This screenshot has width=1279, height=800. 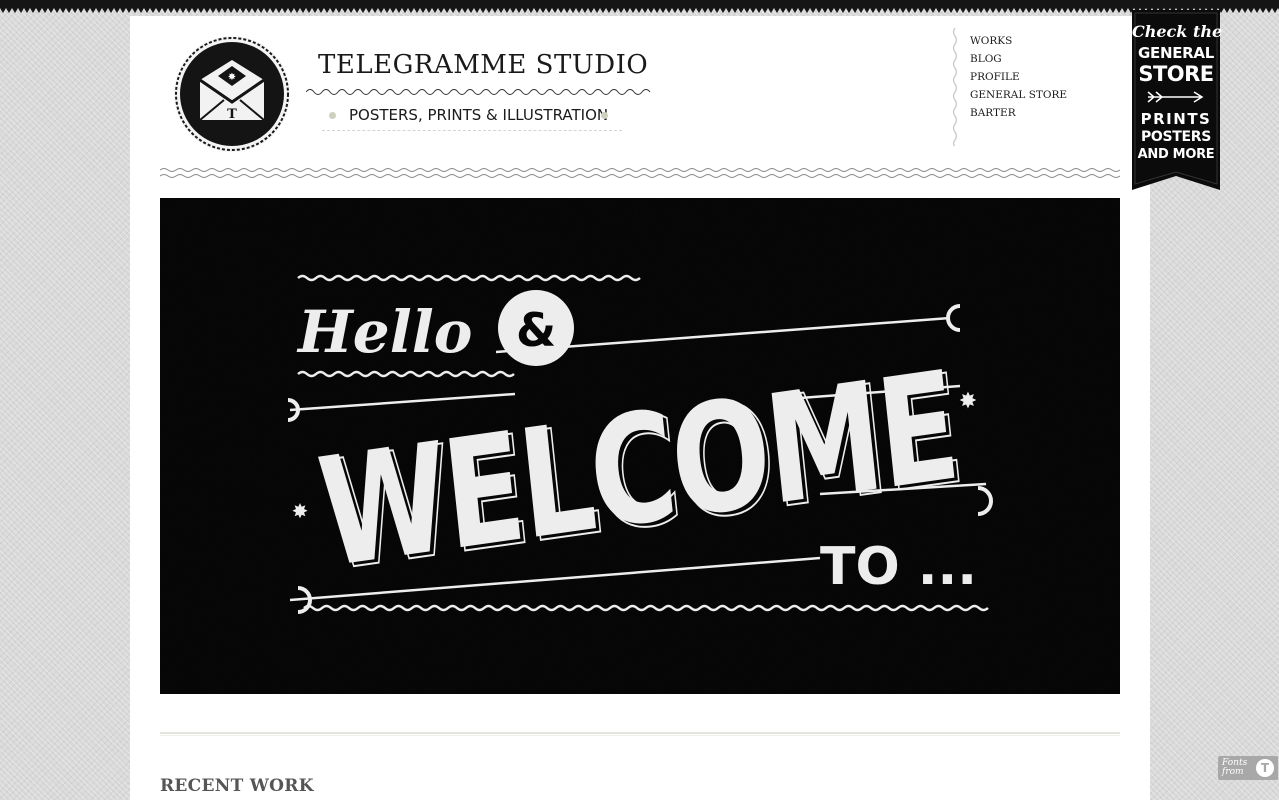 What do you see at coordinates (1018, 77) in the screenshot?
I see `nav-item-profile: PROFILE` at bounding box center [1018, 77].